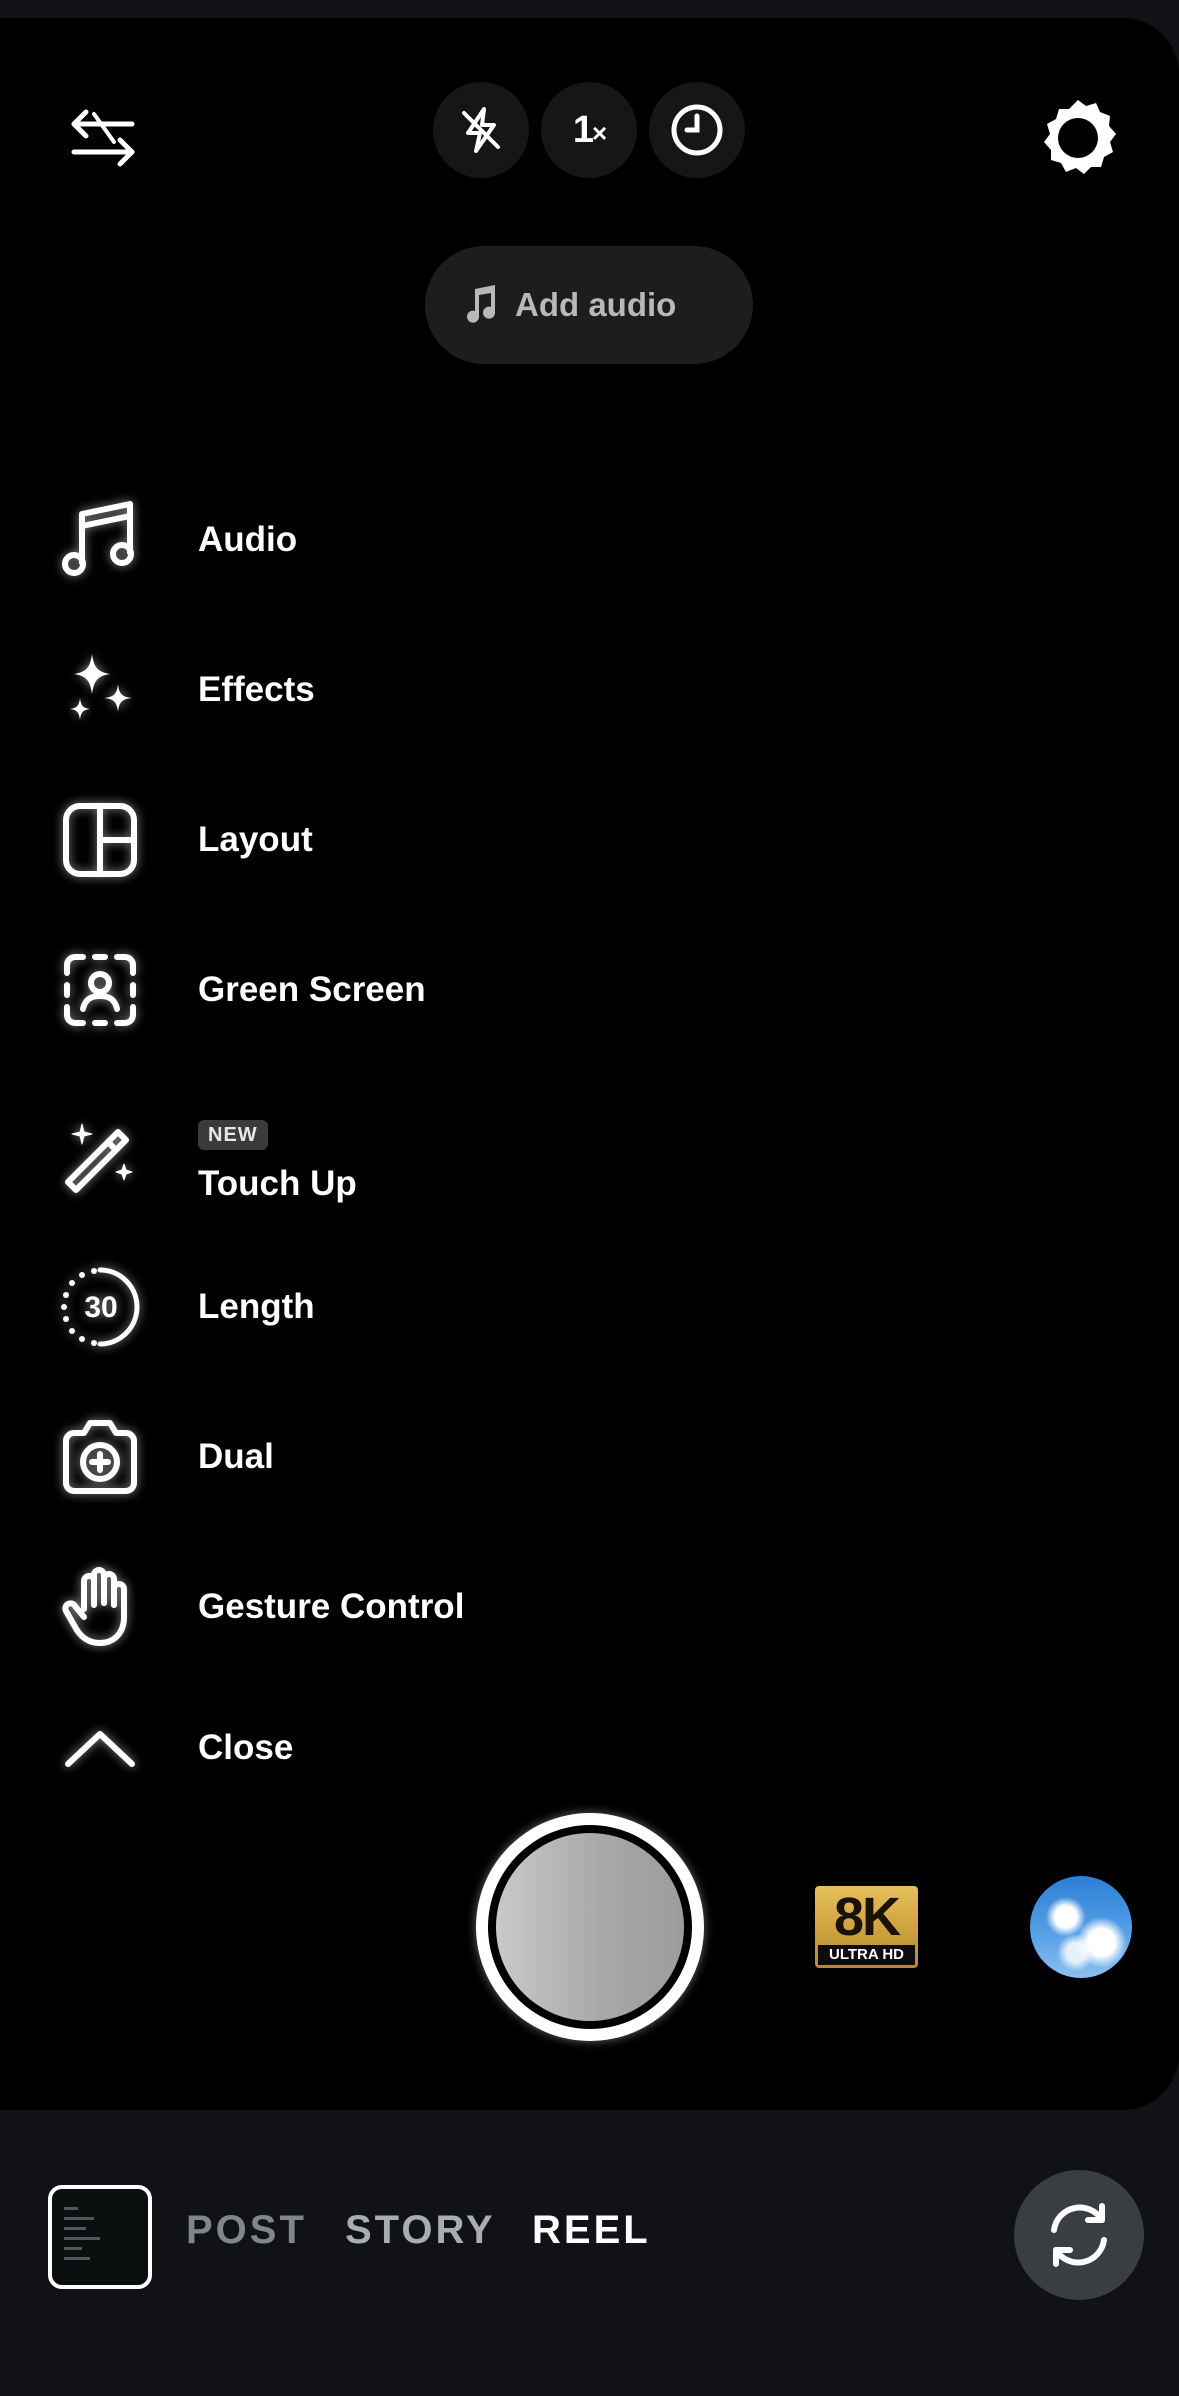  Describe the element at coordinates (100, 1457) in the screenshot. I see `dual-camera-icon` at that location.